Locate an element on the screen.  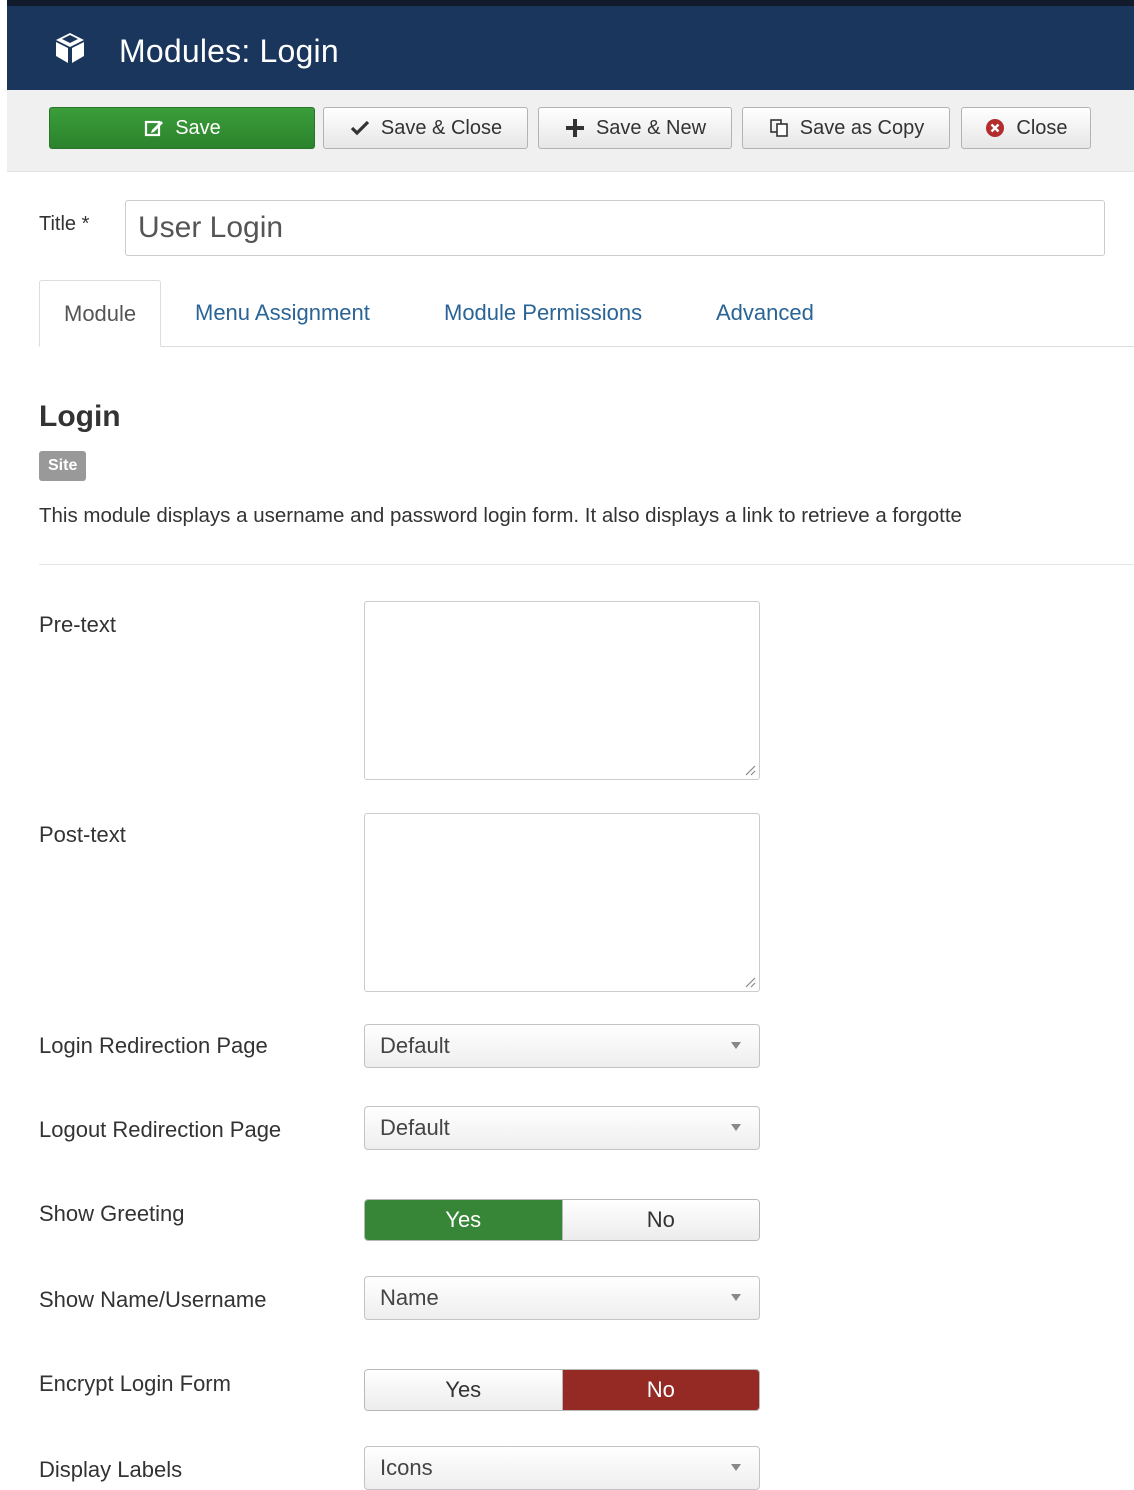
encrypt-toggle: Yes No is located at coordinates (562, 1390).